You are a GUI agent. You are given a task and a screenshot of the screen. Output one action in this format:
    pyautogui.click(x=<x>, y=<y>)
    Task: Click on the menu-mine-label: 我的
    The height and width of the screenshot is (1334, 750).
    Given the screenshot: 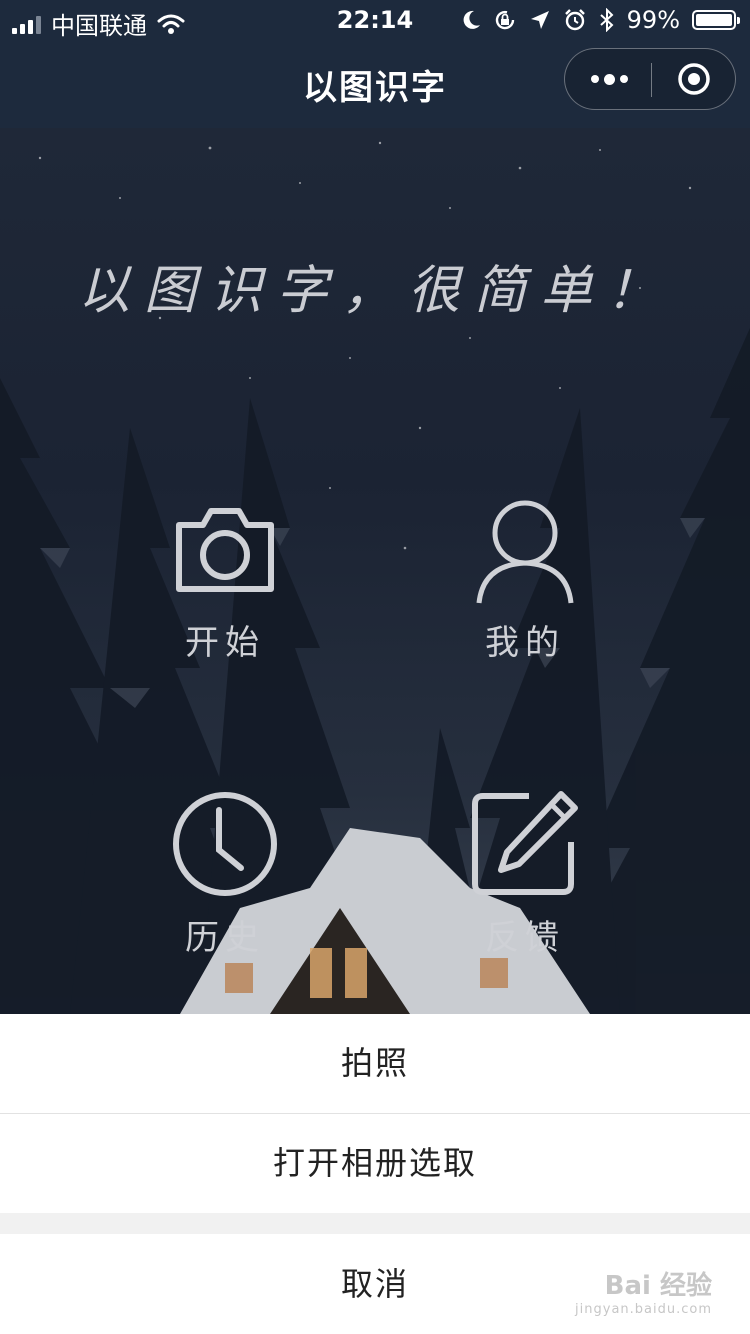 What is the action you would take?
    pyautogui.click(x=525, y=643)
    